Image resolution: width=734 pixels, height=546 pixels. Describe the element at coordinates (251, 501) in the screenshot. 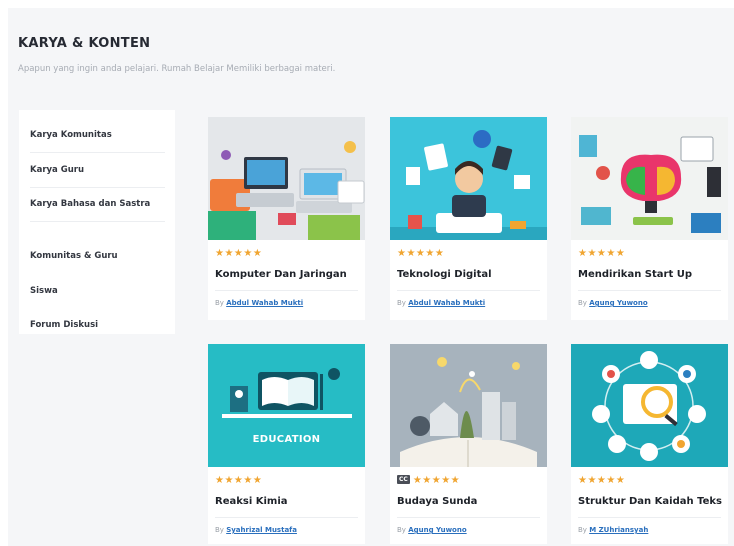

I see `course-title: Reaksi Kimia` at that location.